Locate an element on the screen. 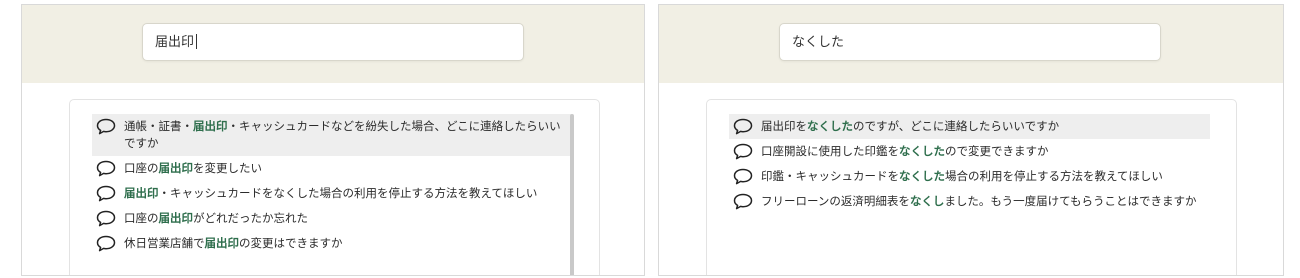 The height and width of the screenshot is (278, 1300). suggestion-text-part: ・キャッシュカードをなくした場合の利用を停止する方法を教えてほしい is located at coordinates (348, 193).